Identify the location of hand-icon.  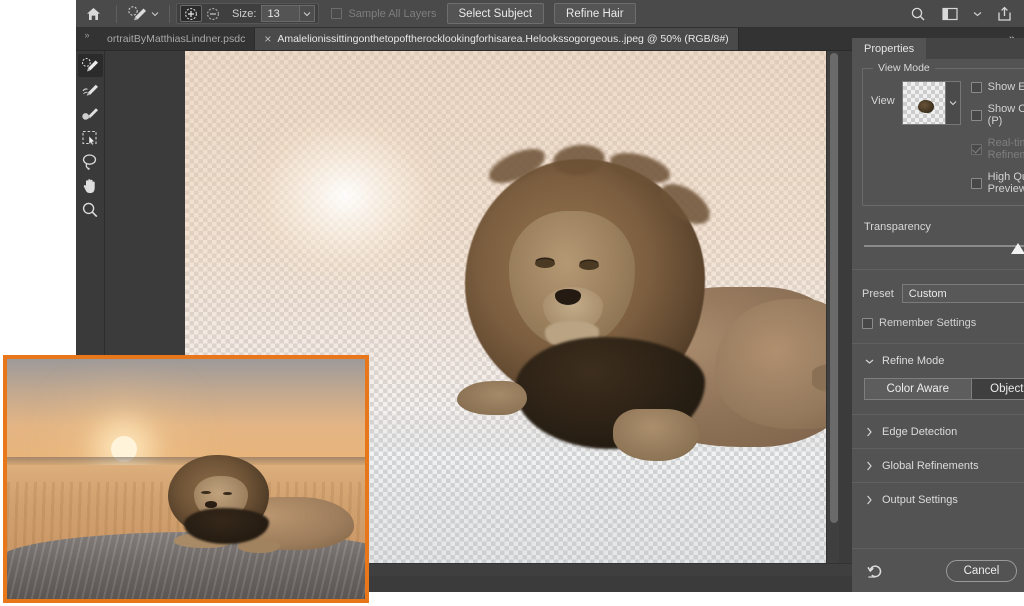
(90, 186).